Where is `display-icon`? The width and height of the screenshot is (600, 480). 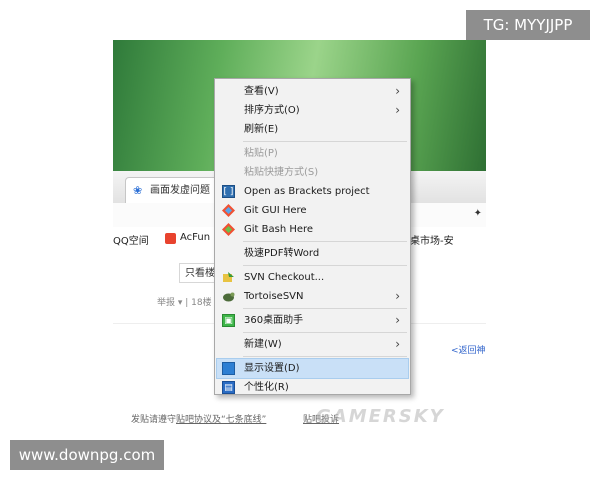 display-icon is located at coordinates (228, 368).